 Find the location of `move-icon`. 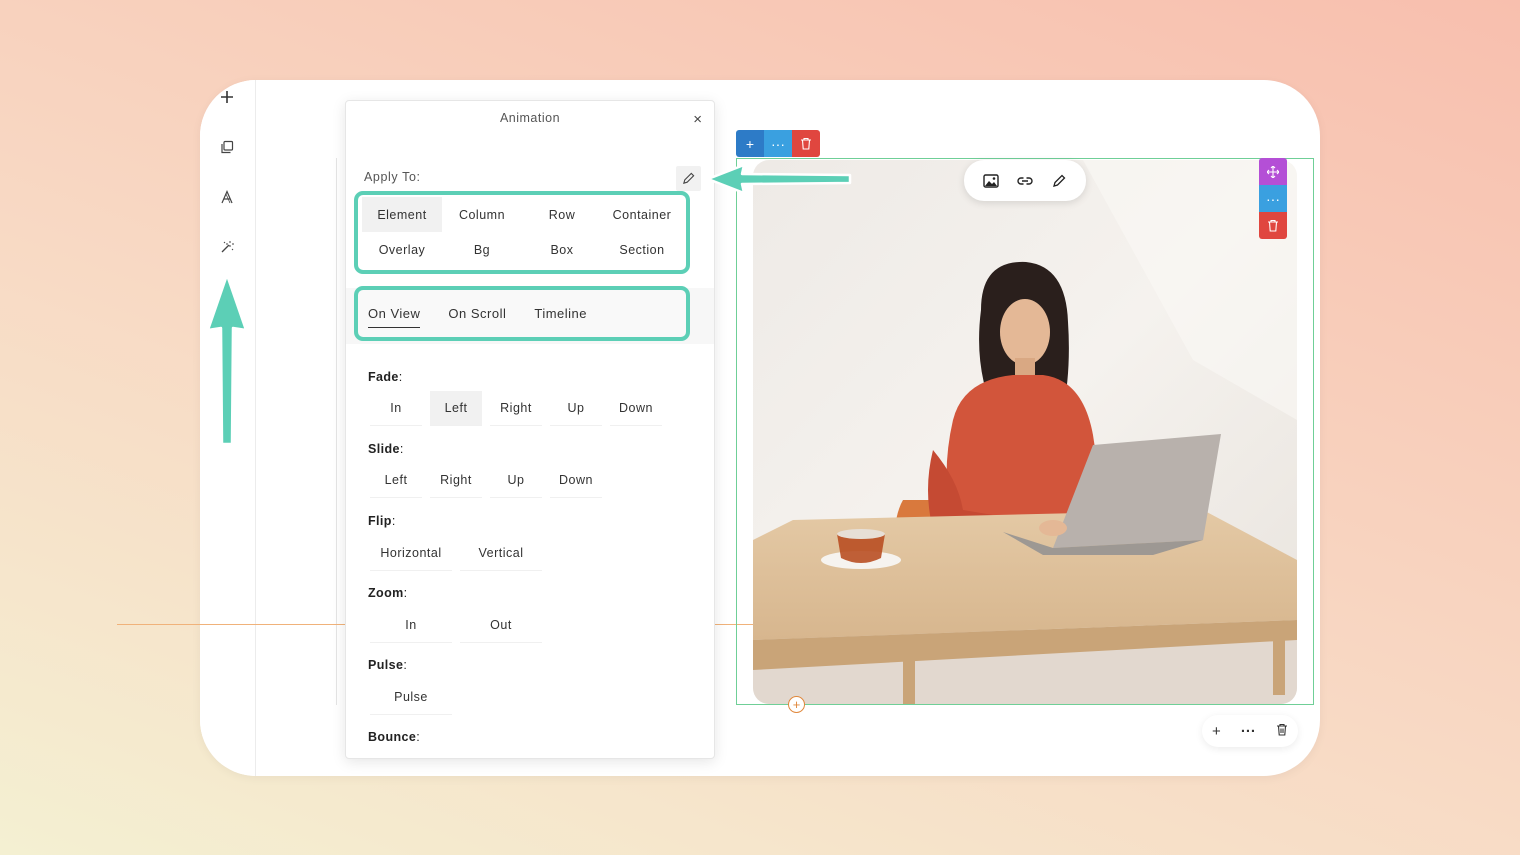

move-icon is located at coordinates (1273, 171).